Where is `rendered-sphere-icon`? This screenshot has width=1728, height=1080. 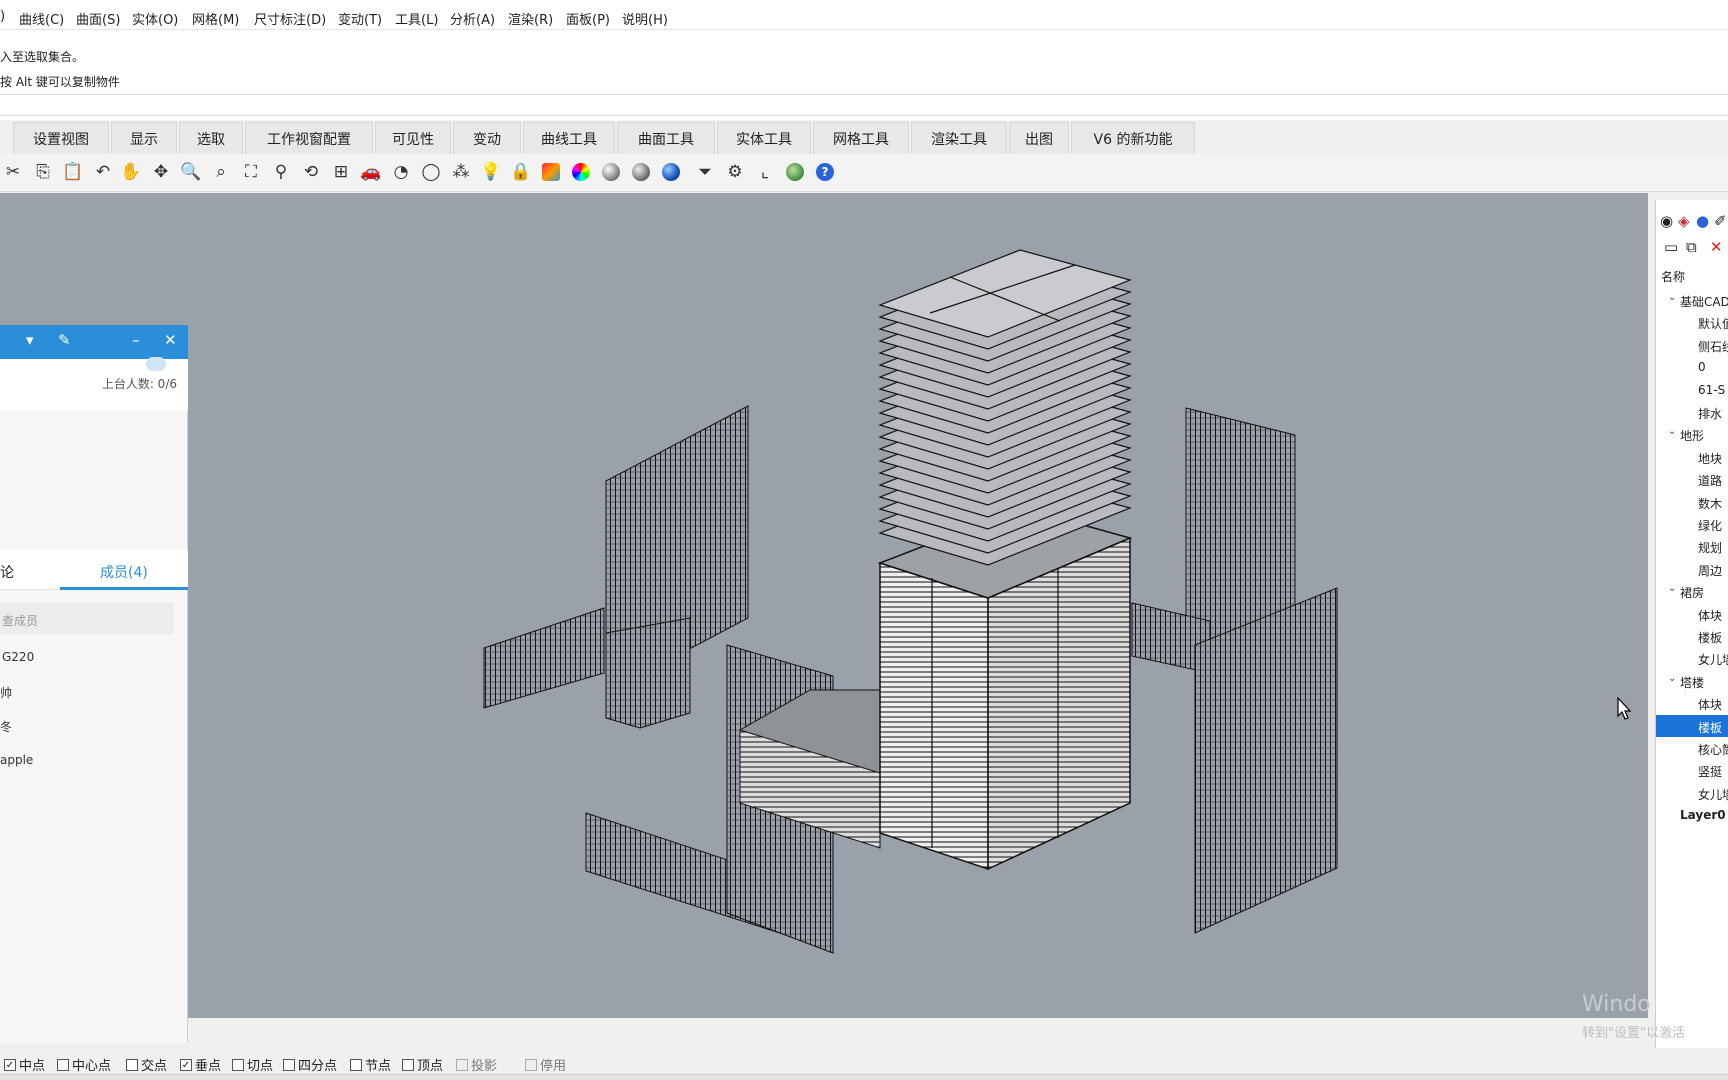 rendered-sphere-icon is located at coordinates (671, 172).